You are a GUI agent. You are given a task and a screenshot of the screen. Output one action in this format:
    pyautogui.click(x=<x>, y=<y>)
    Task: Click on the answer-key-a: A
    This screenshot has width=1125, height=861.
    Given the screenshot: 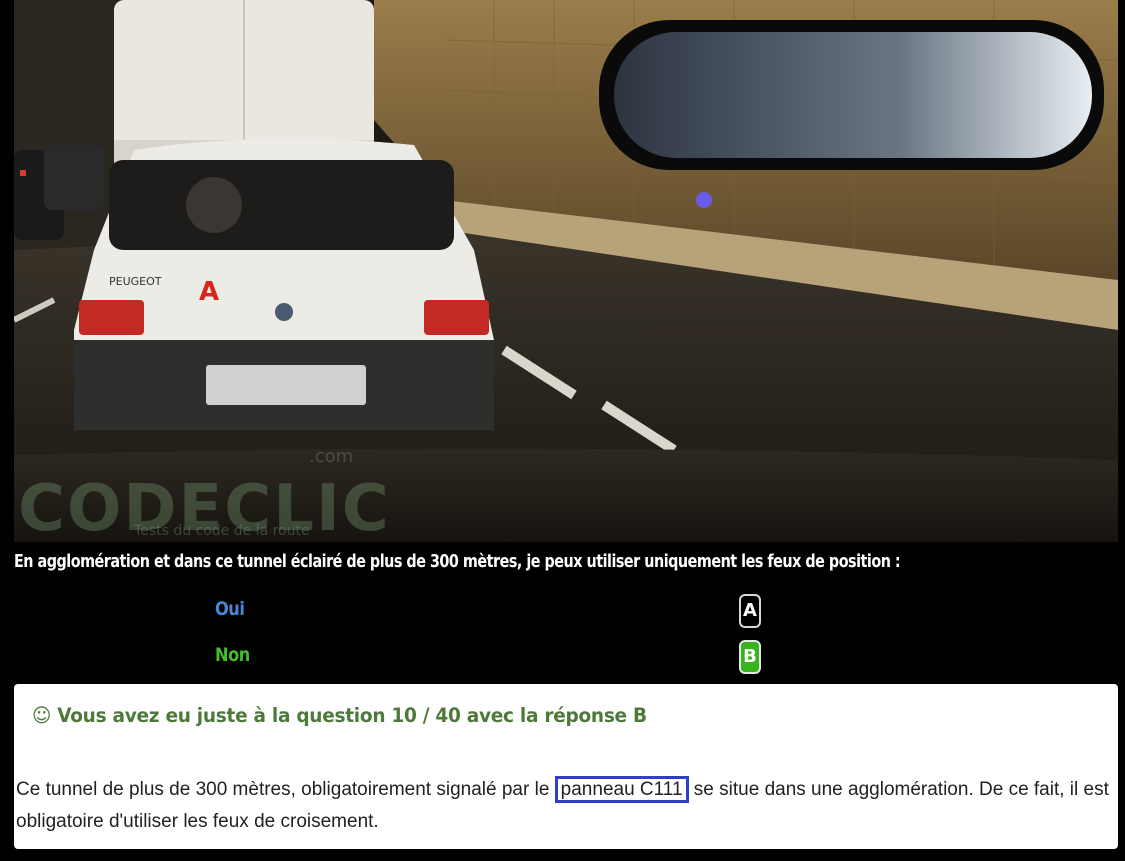 What is the action you would take?
    pyautogui.click(x=750, y=611)
    